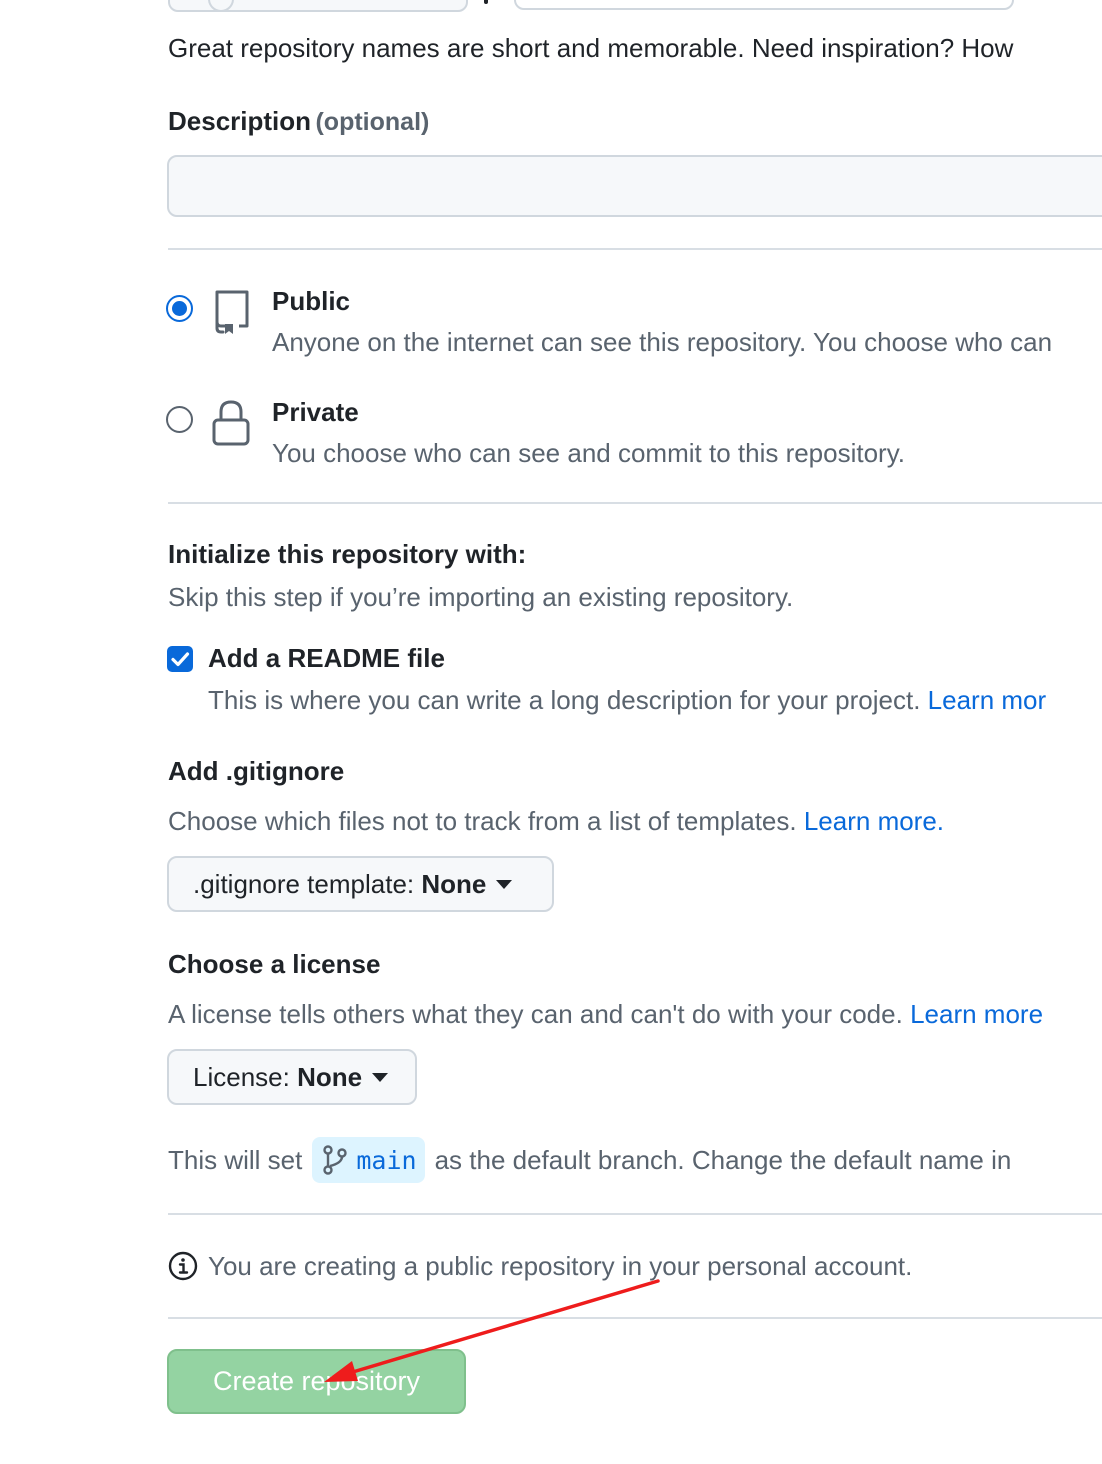 This screenshot has height=1464, width=1102. What do you see at coordinates (221, 6) in the screenshot?
I see `owner-avatar` at bounding box center [221, 6].